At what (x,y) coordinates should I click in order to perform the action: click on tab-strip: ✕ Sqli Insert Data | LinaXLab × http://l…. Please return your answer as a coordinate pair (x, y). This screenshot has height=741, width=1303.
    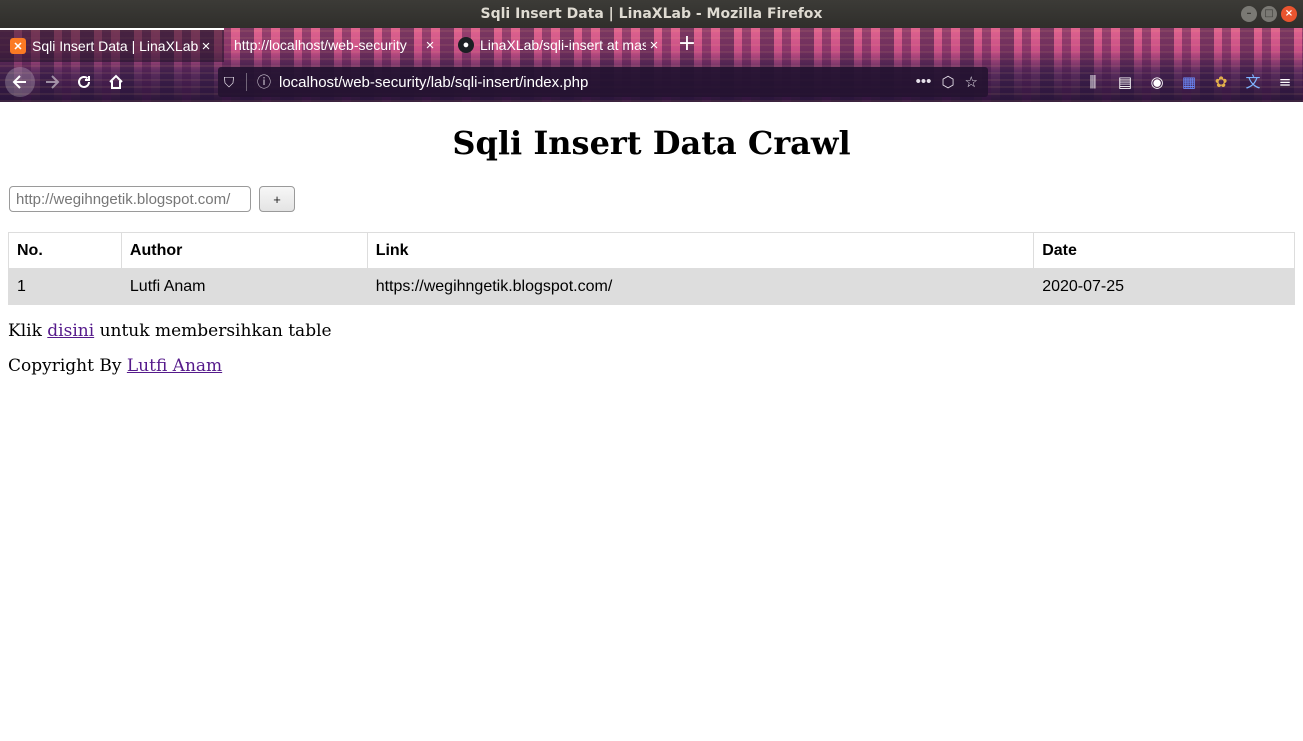
    Looking at the image, I should click on (651, 45).